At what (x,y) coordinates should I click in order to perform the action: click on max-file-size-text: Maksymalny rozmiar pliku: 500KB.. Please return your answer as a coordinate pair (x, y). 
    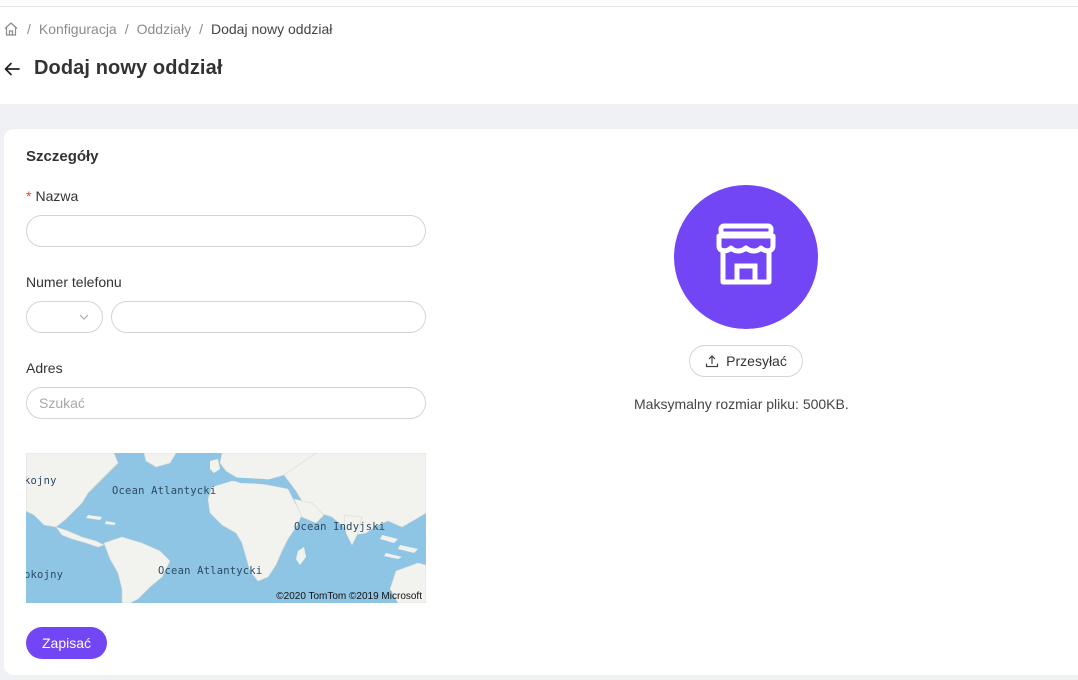
    Looking at the image, I should click on (741, 404).